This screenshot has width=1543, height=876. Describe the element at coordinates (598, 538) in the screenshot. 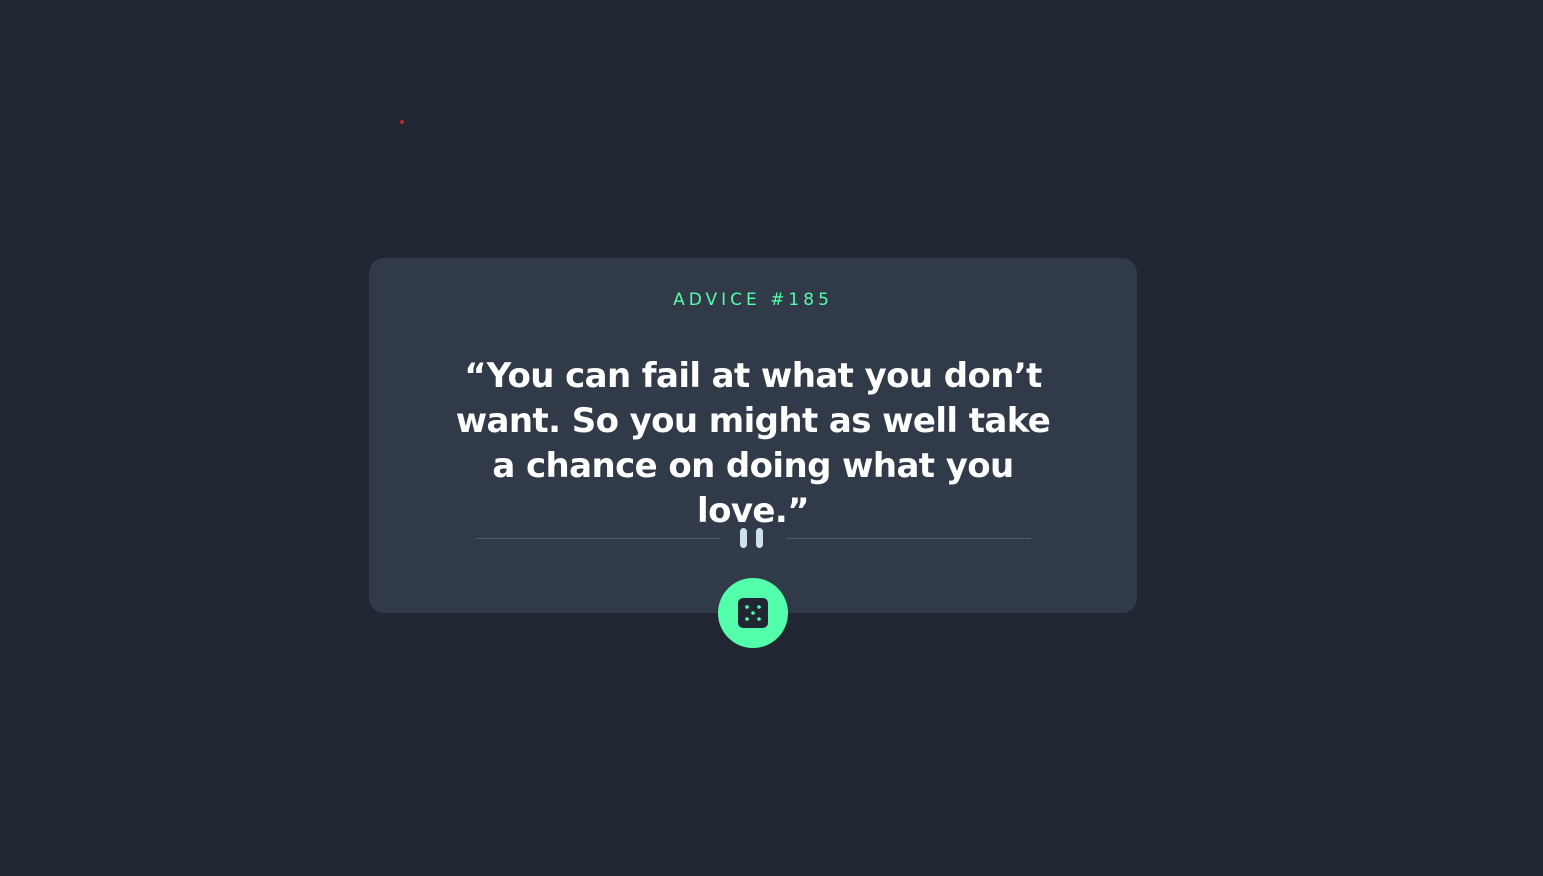

I see `divider-line-left` at that location.